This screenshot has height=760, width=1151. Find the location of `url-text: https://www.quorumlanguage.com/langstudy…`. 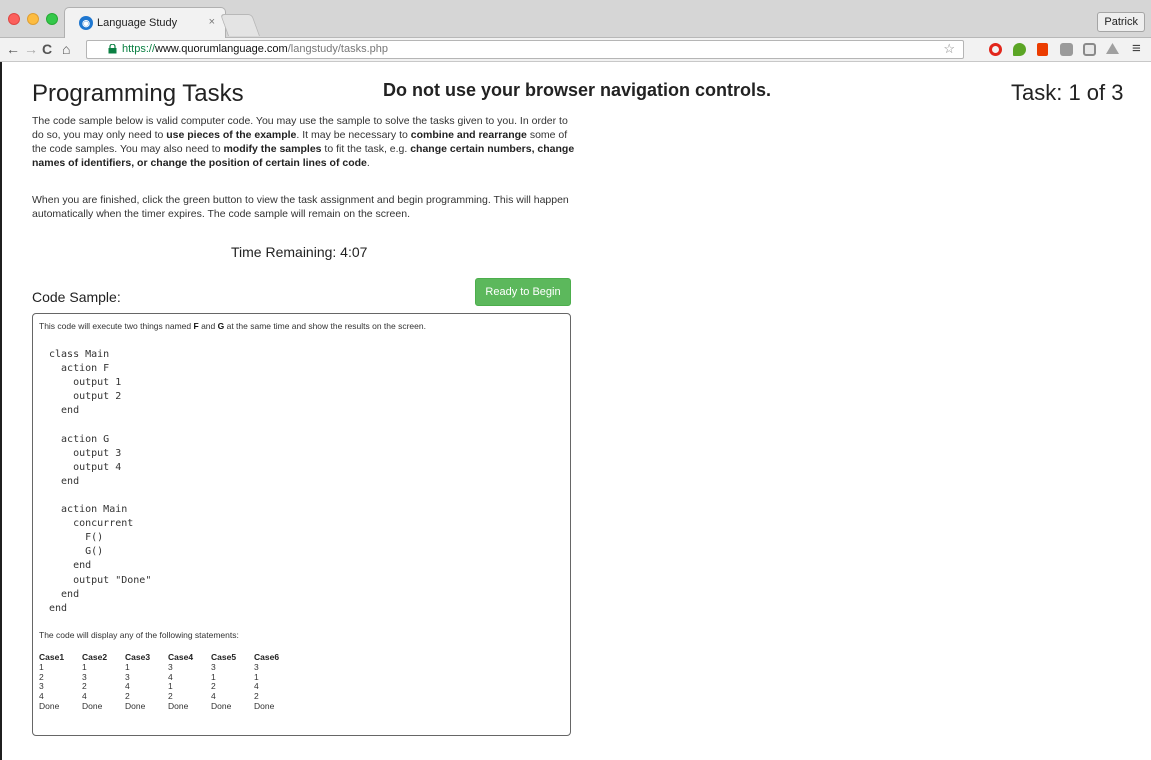

url-text: https://www.quorumlanguage.com/langstudy… is located at coordinates (255, 49).